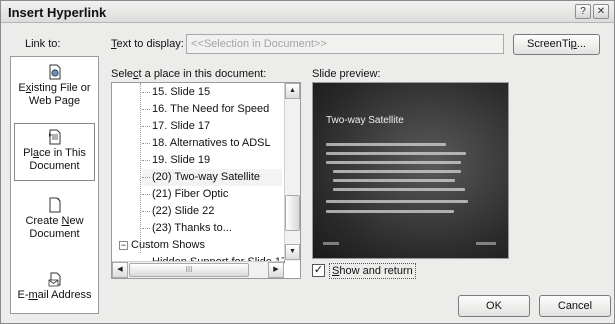 Image resolution: width=615 pixels, height=324 pixels. Describe the element at coordinates (54, 137) in the screenshot. I see `document-place-icon` at that location.